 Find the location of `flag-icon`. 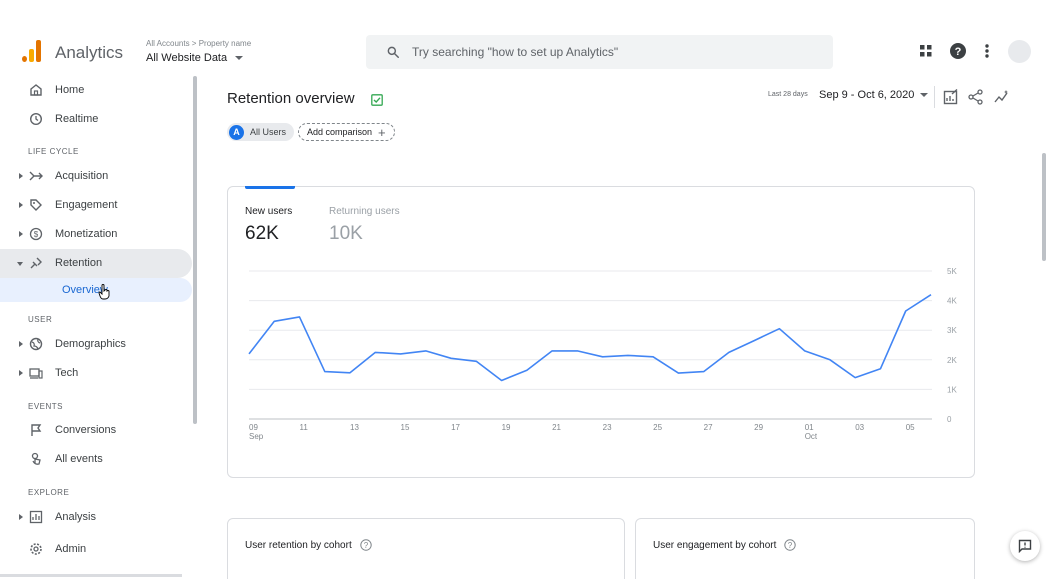

flag-icon is located at coordinates (36, 430).